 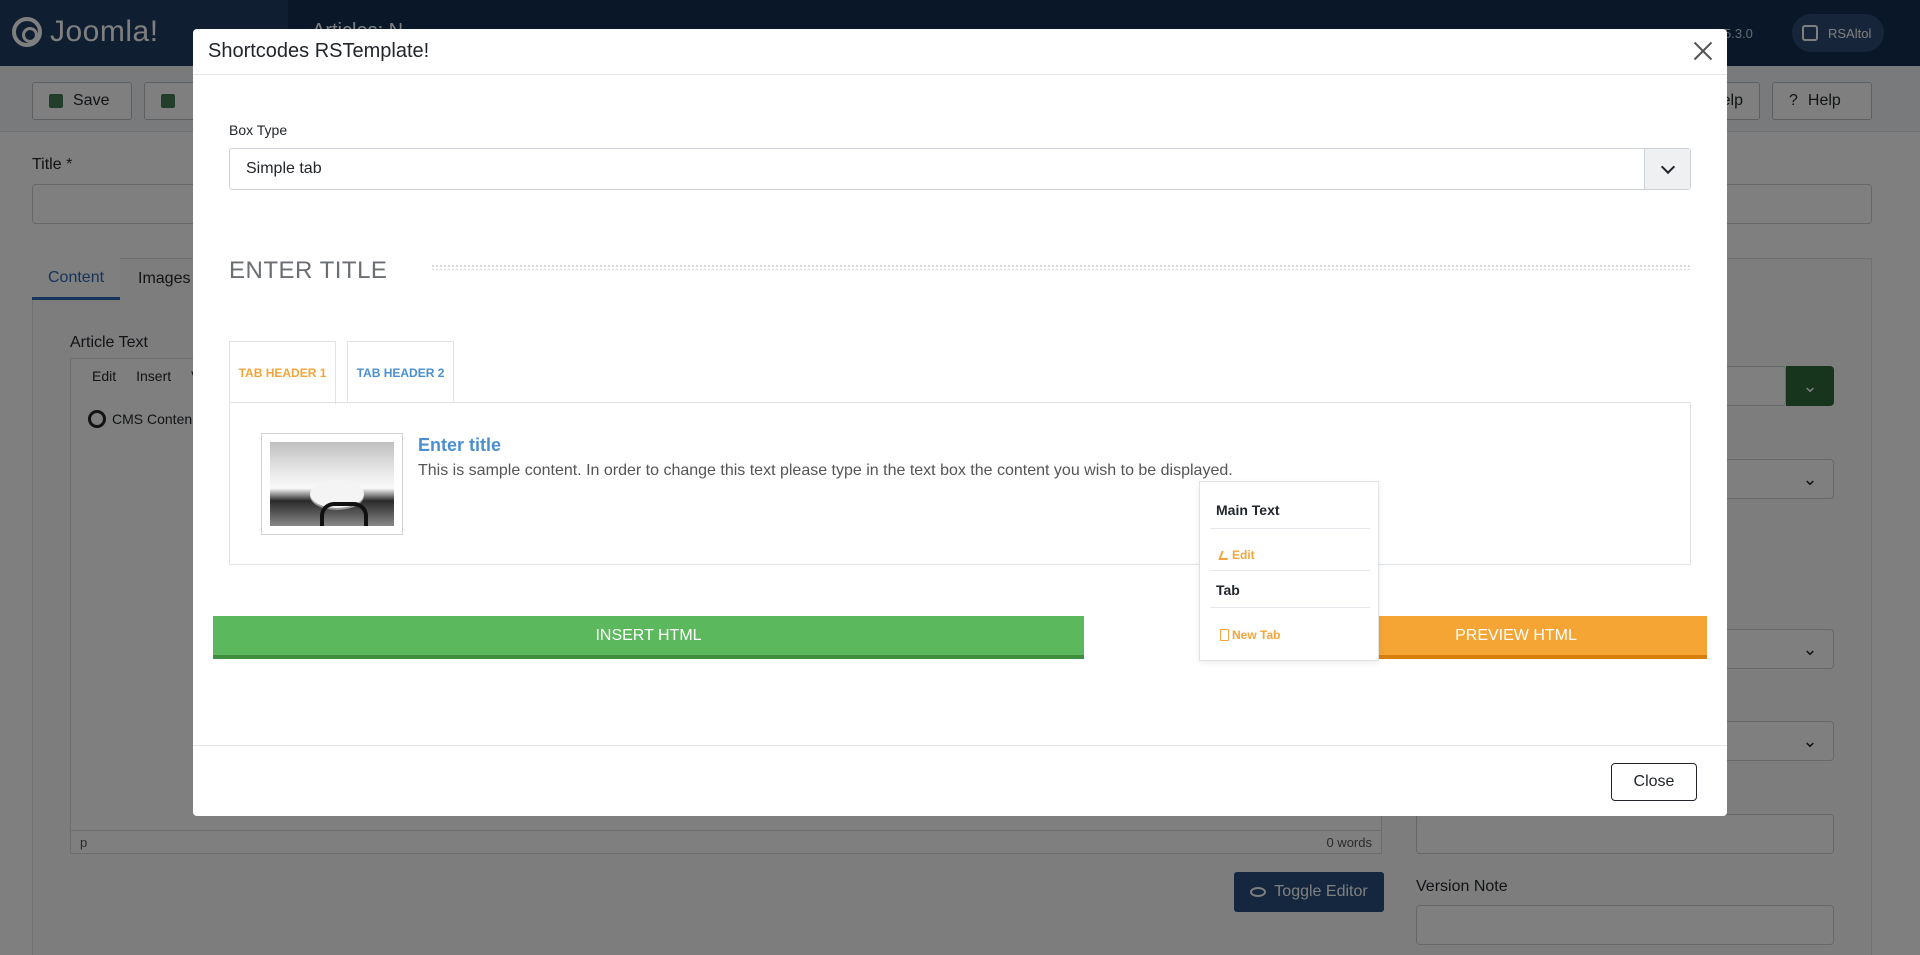 What do you see at coordinates (960, 780) in the screenshot?
I see `modal-footer: Close` at bounding box center [960, 780].